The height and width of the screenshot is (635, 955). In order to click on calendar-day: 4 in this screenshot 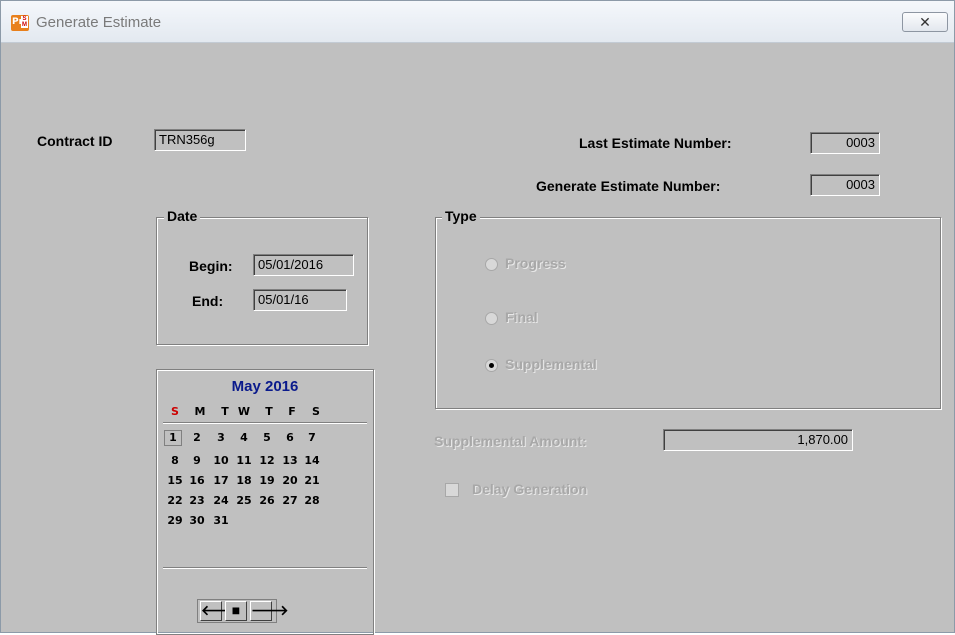, I will do `click(244, 437)`.